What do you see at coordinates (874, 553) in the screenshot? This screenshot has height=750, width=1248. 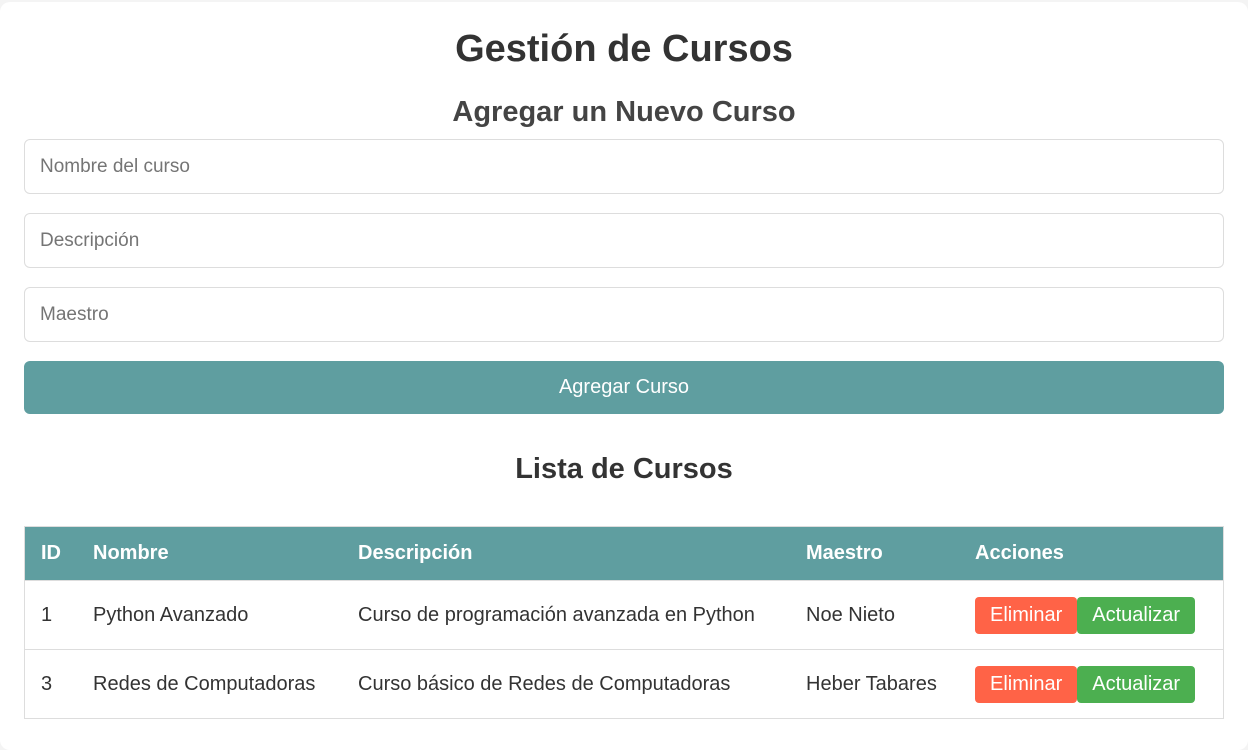 I see `column-header-maestro: Maestro` at bounding box center [874, 553].